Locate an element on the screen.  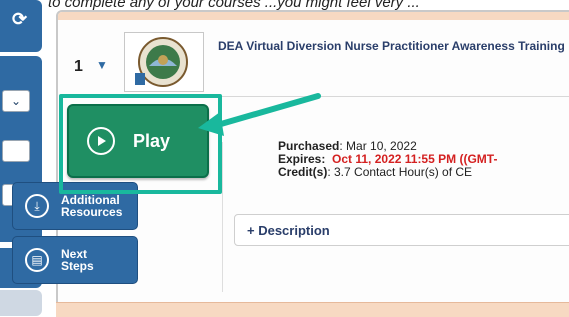
purchased-value: : Mar 10, 2022 is located at coordinates (378, 146).